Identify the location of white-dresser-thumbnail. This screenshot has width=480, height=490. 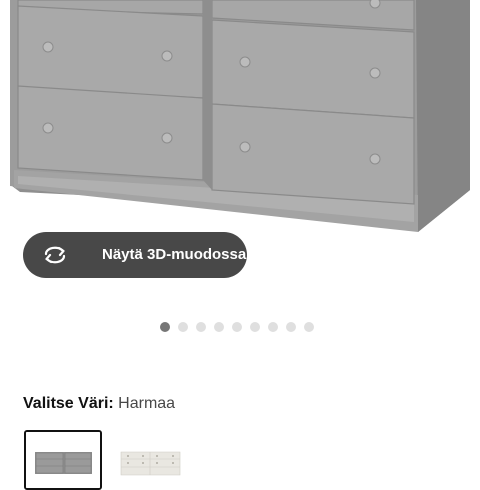
(151, 460).